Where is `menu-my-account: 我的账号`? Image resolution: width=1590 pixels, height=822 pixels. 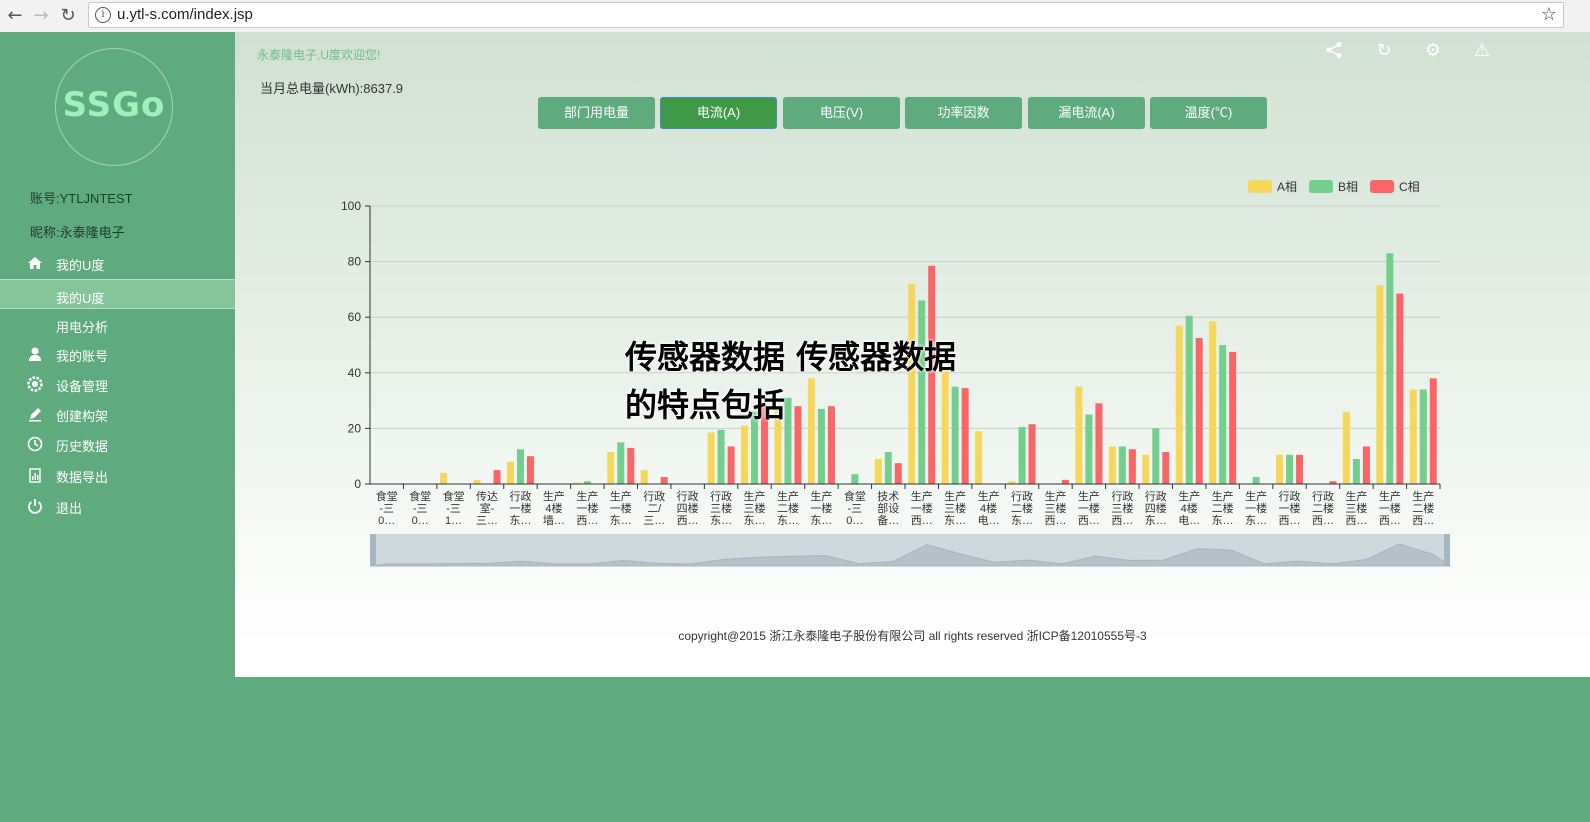
menu-my-account: 我的账号 is located at coordinates (117, 354).